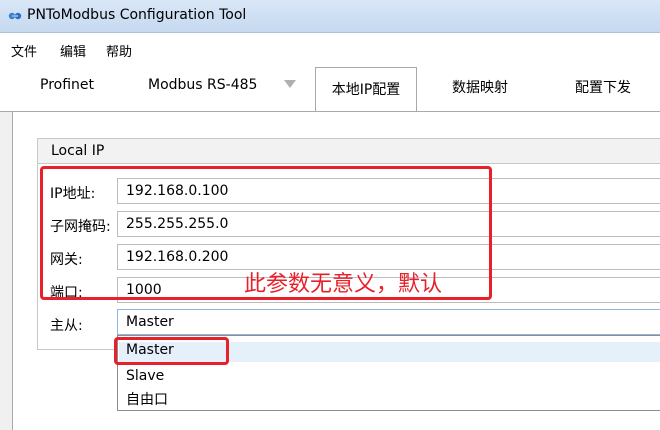 The height and width of the screenshot is (430, 660). What do you see at coordinates (349, 151) in the screenshot?
I see `local-ip-group-header` at bounding box center [349, 151].